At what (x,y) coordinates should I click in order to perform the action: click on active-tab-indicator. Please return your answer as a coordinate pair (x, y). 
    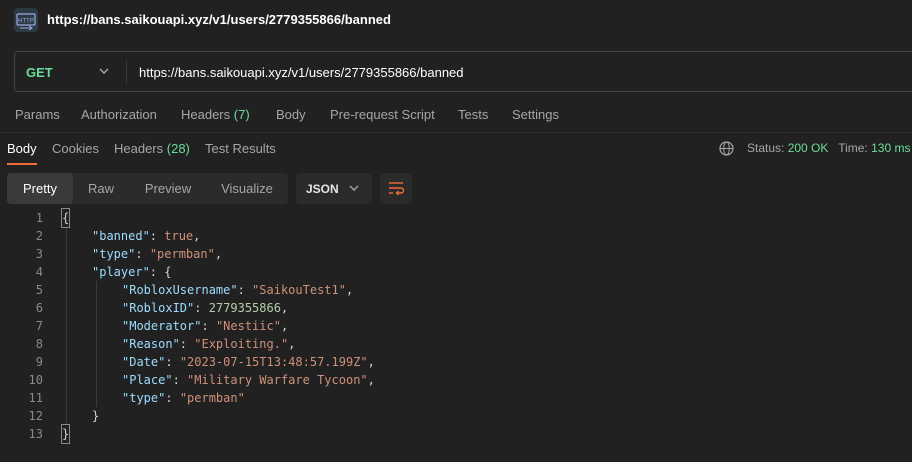
    Looking at the image, I should click on (22, 164).